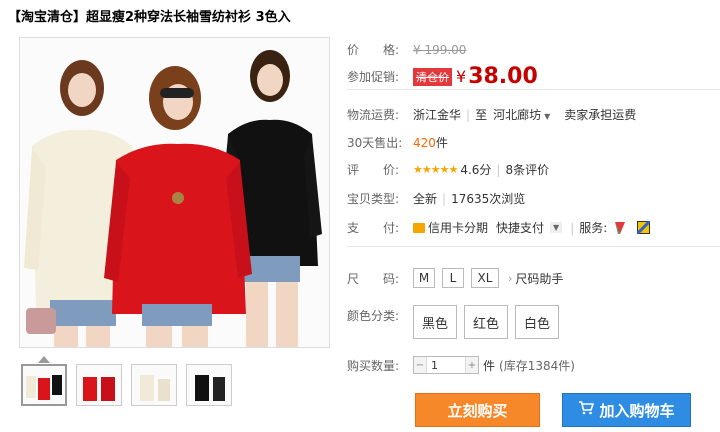 This screenshot has height=432, width=720. I want to click on size-option-l: L, so click(453, 278).